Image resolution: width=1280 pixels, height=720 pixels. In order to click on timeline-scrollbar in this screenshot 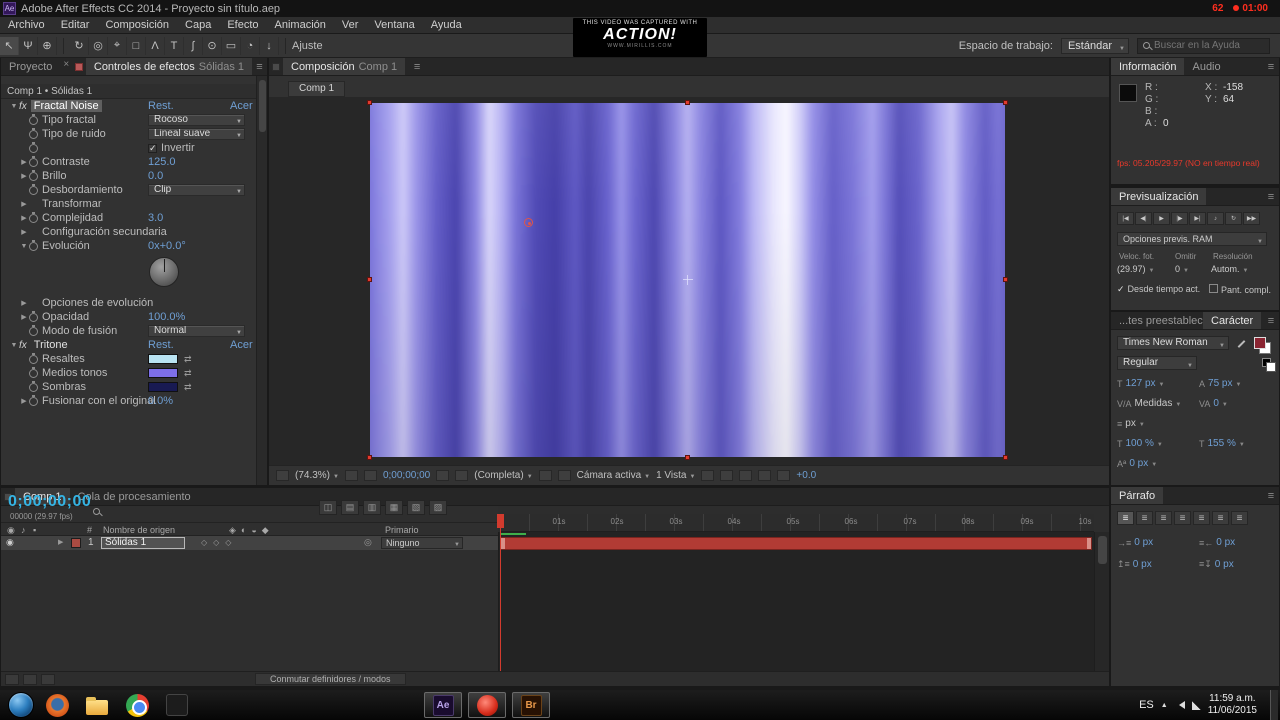, I will do `click(1101, 601)`.